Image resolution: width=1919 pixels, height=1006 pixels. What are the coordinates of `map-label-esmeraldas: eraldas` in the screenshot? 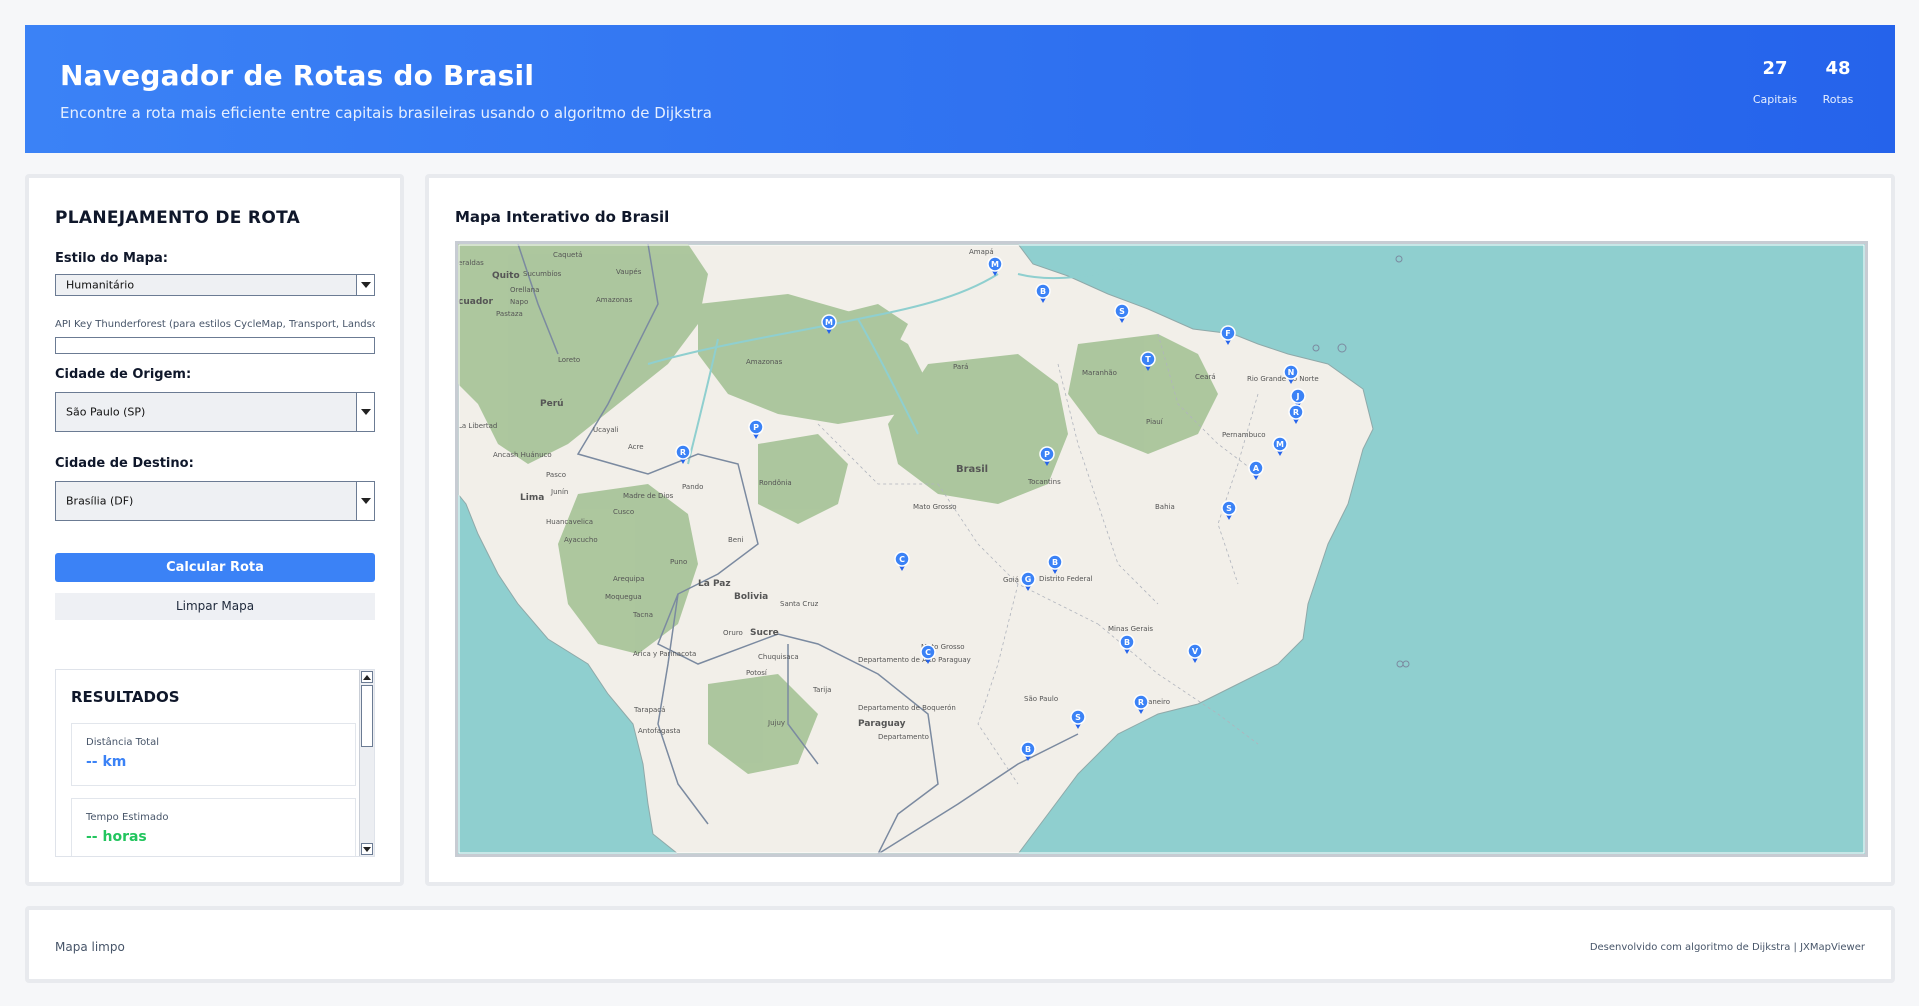 It's located at (471, 263).